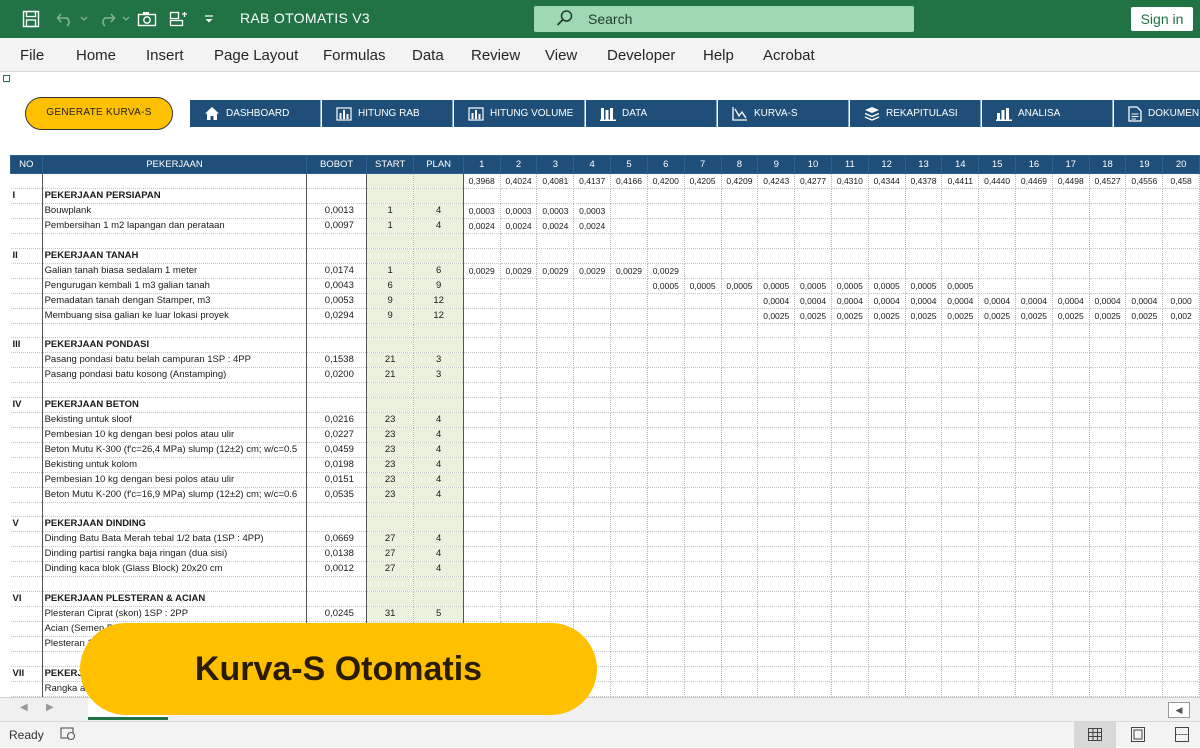 This screenshot has width=1200, height=748. What do you see at coordinates (336, 226) in the screenshot?
I see `cell-bobot: 0,0097` at bounding box center [336, 226].